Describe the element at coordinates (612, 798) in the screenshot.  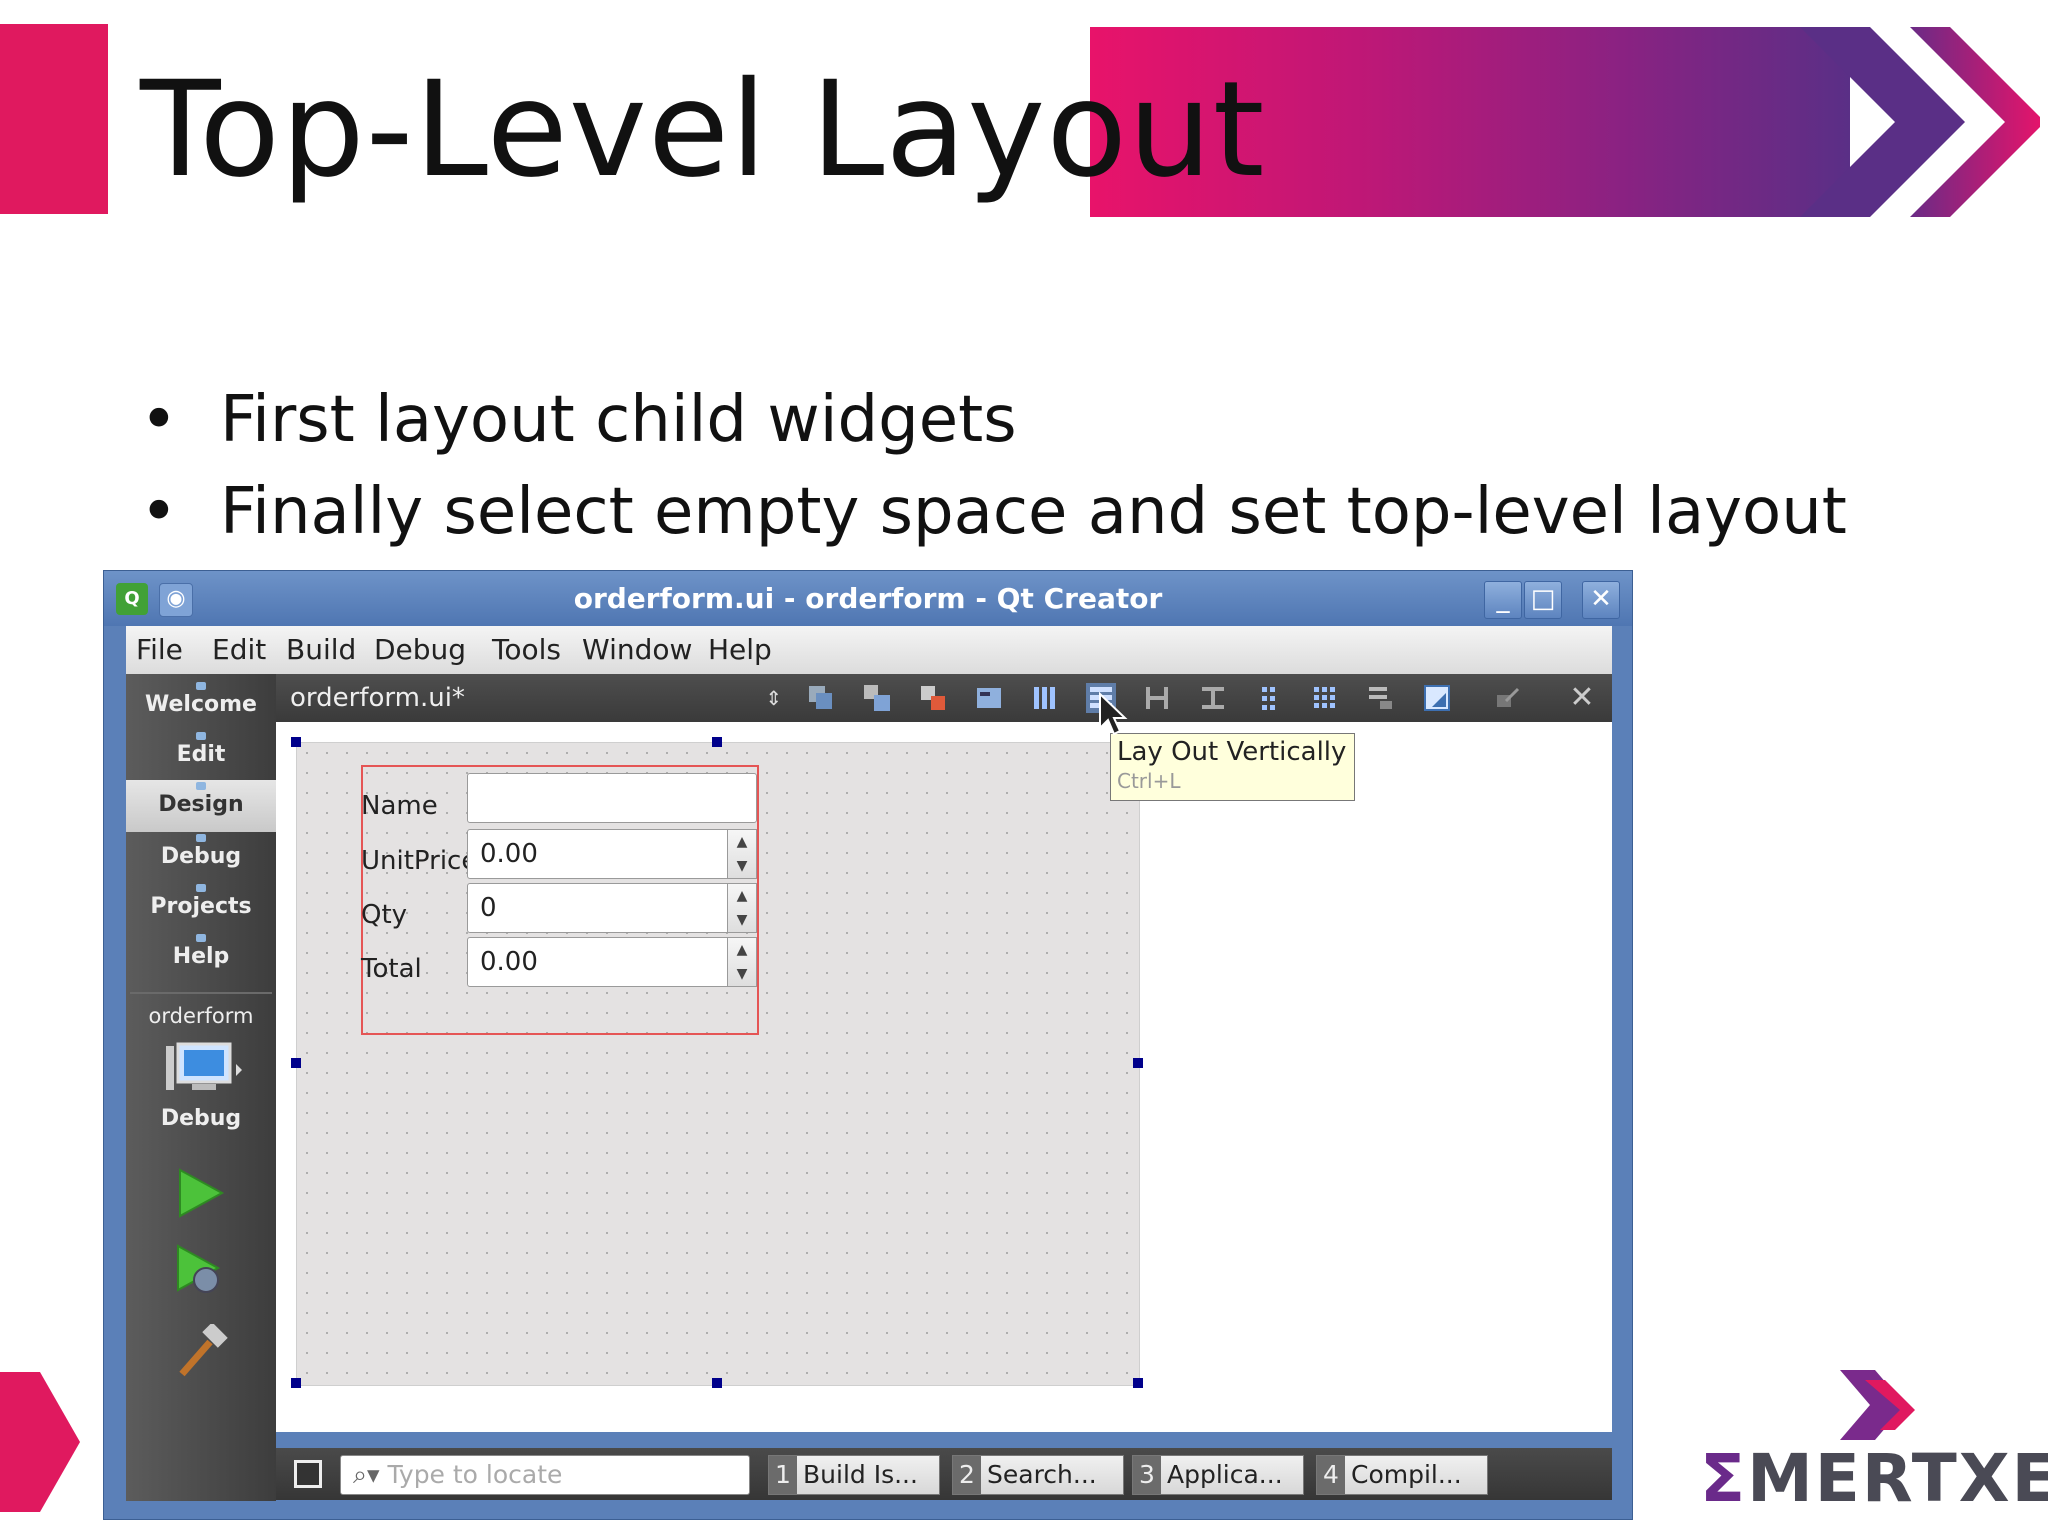
I see `name-input` at that location.